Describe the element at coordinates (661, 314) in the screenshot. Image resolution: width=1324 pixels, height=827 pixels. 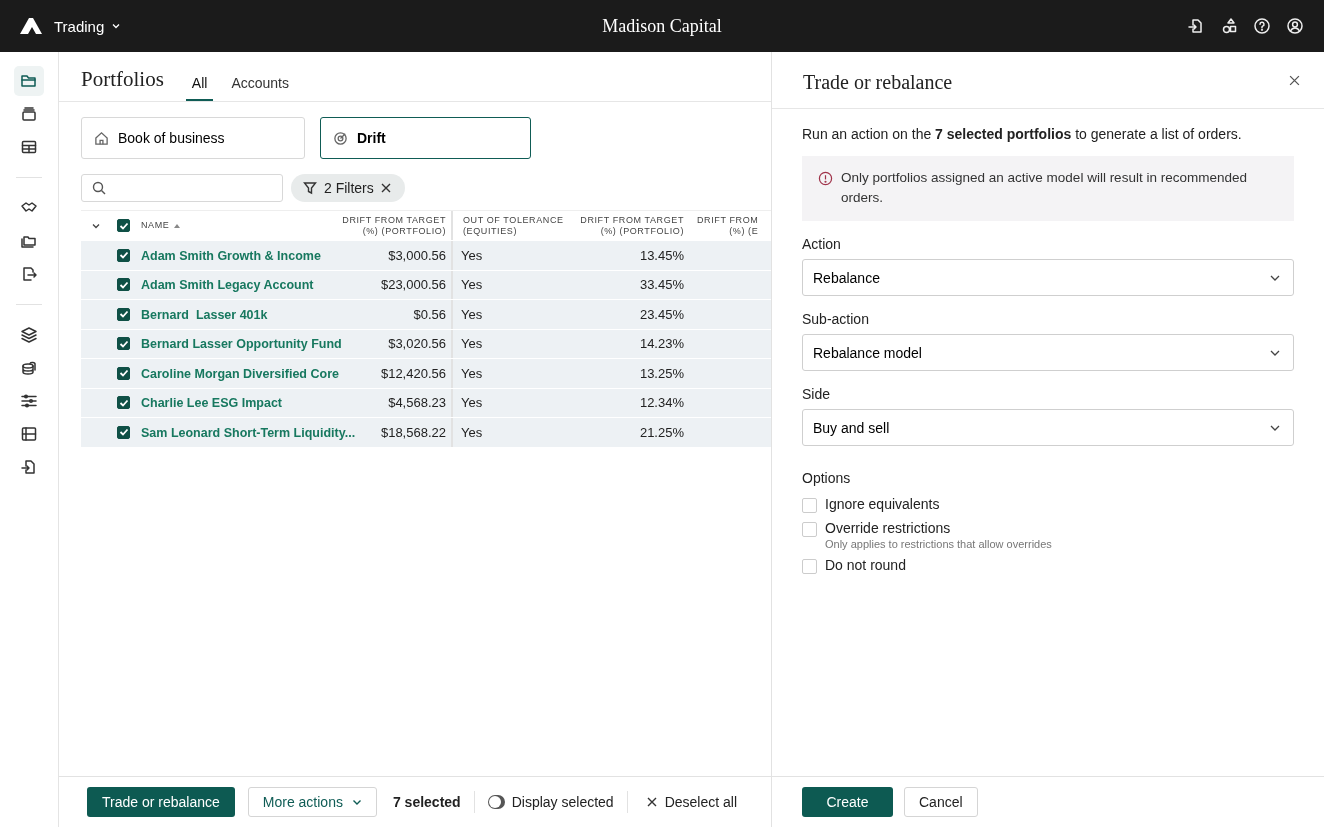
I see `table-cell-text: 23.45%` at that location.